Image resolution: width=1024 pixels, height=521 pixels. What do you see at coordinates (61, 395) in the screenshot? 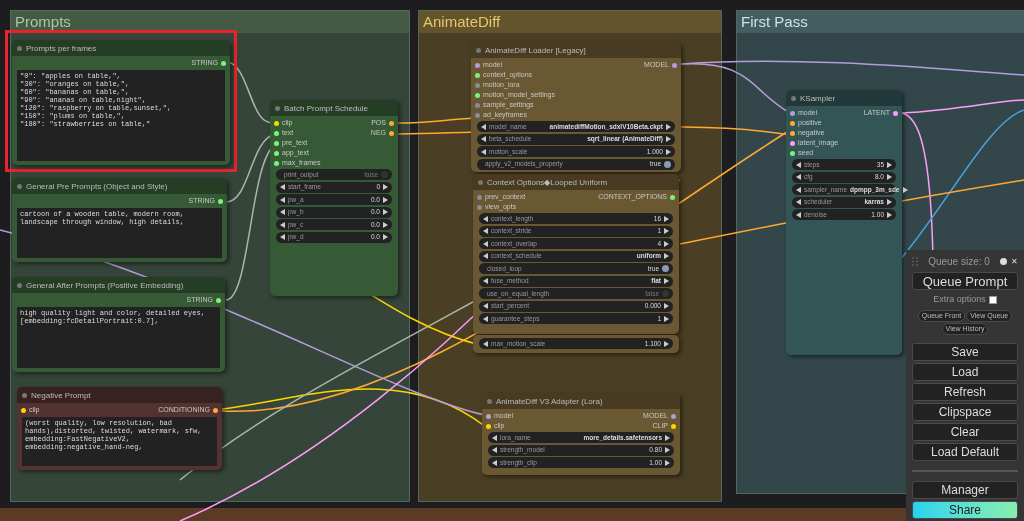
I see `node-title: Negative Prompt` at bounding box center [61, 395].